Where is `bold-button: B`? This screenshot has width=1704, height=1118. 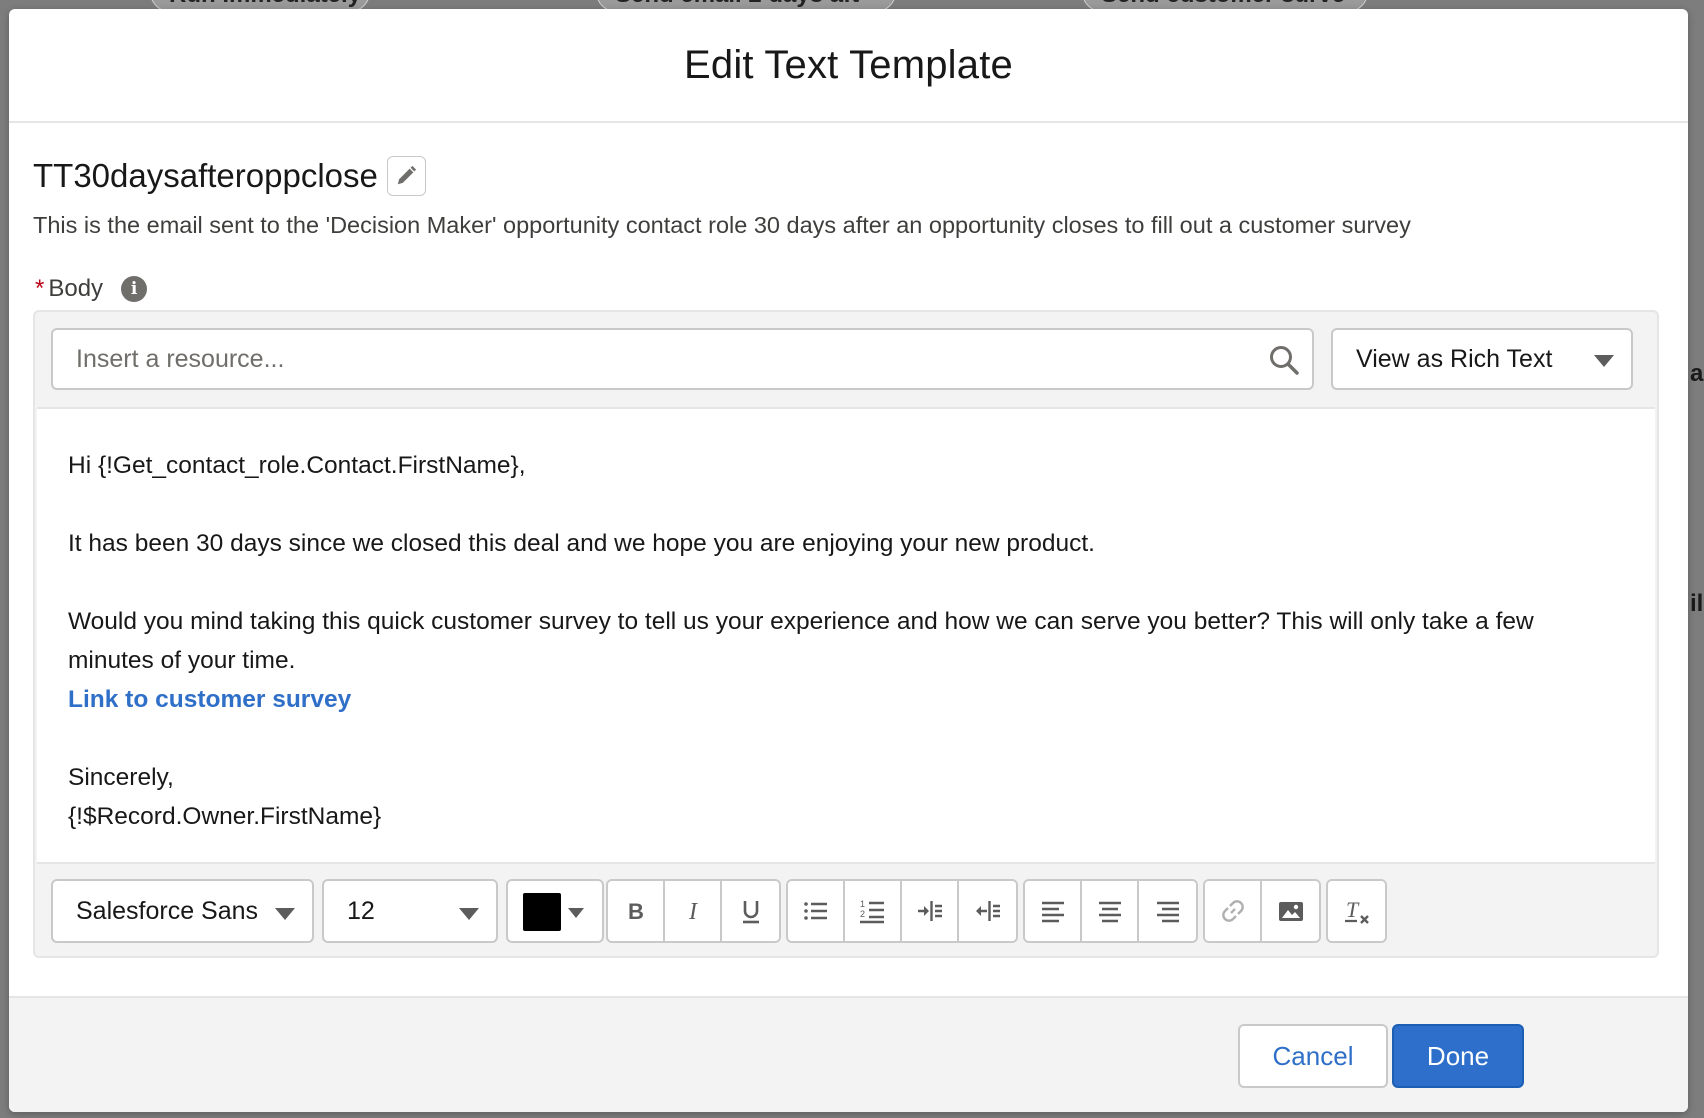 bold-button: B is located at coordinates (636, 911).